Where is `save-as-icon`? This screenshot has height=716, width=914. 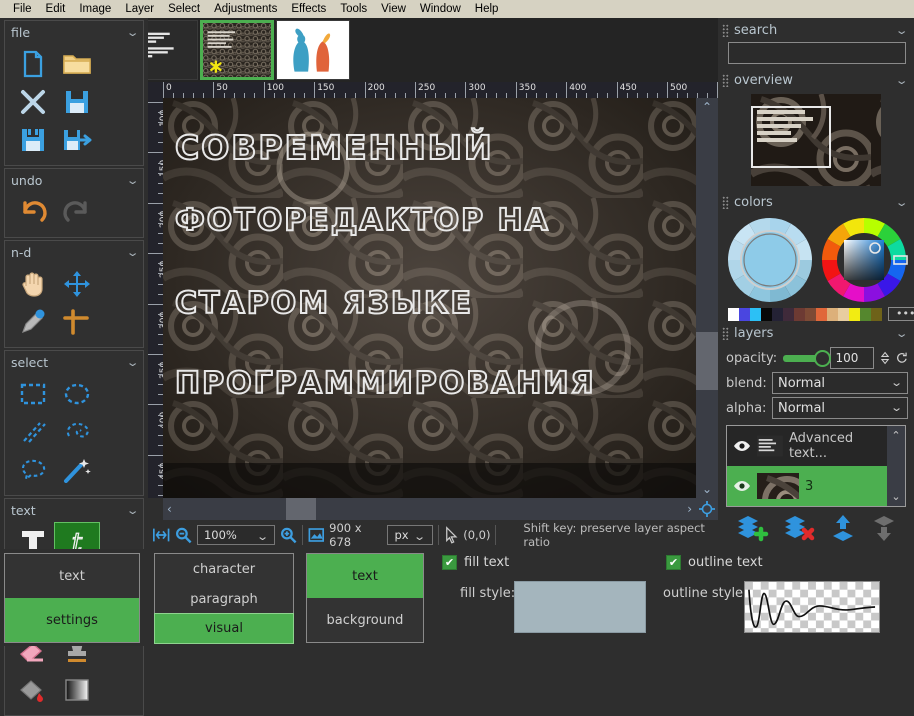
save-as-icon is located at coordinates (33, 140).